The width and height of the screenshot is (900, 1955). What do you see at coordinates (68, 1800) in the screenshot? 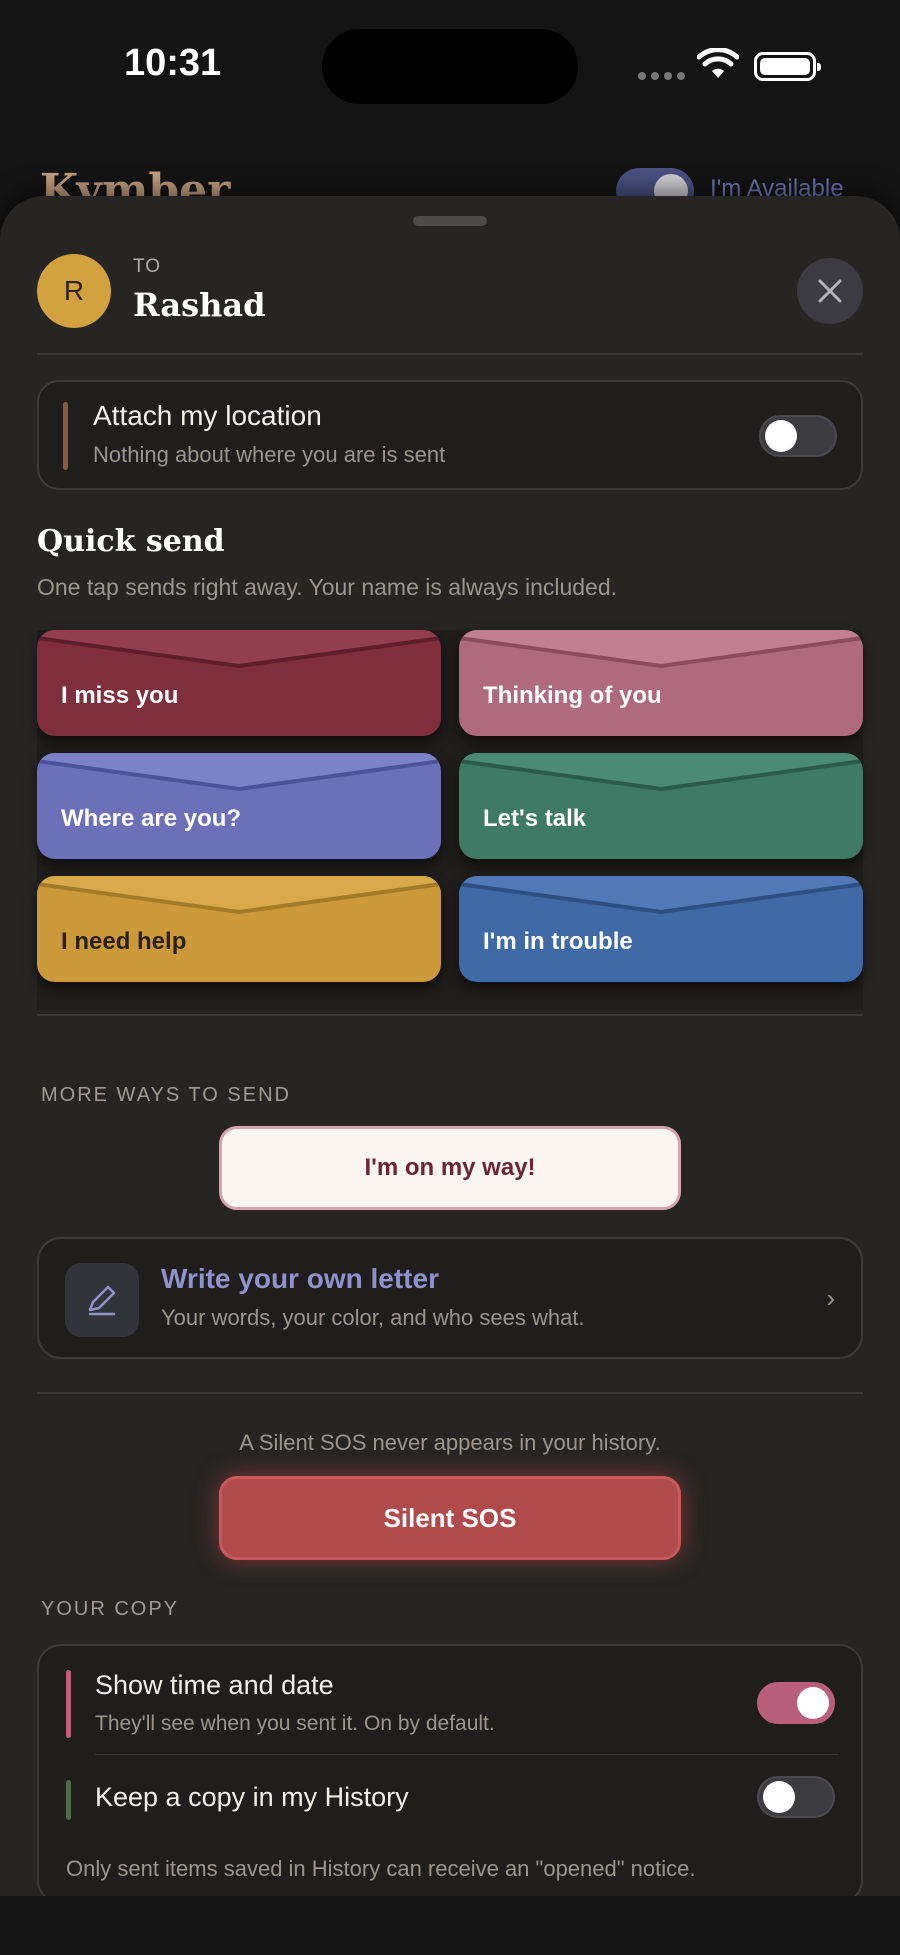
I see `keep-copy-accent-bar` at bounding box center [68, 1800].